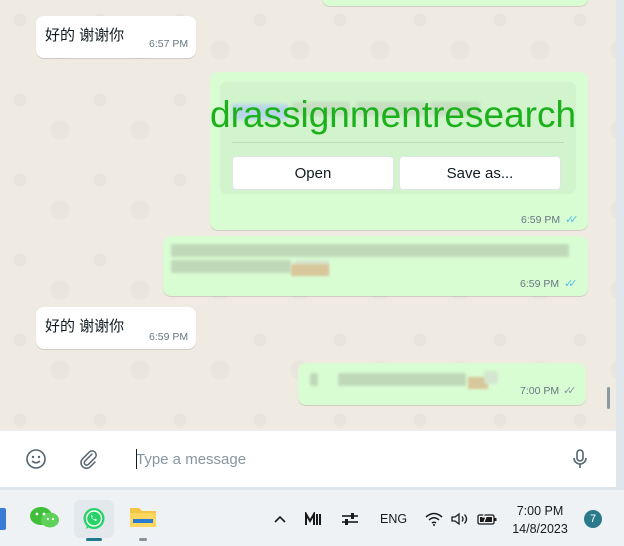 The width and height of the screenshot is (624, 546). What do you see at coordinates (540, 520) in the screenshot?
I see `system-clock: 7:00 PM 14/8/2023` at bounding box center [540, 520].